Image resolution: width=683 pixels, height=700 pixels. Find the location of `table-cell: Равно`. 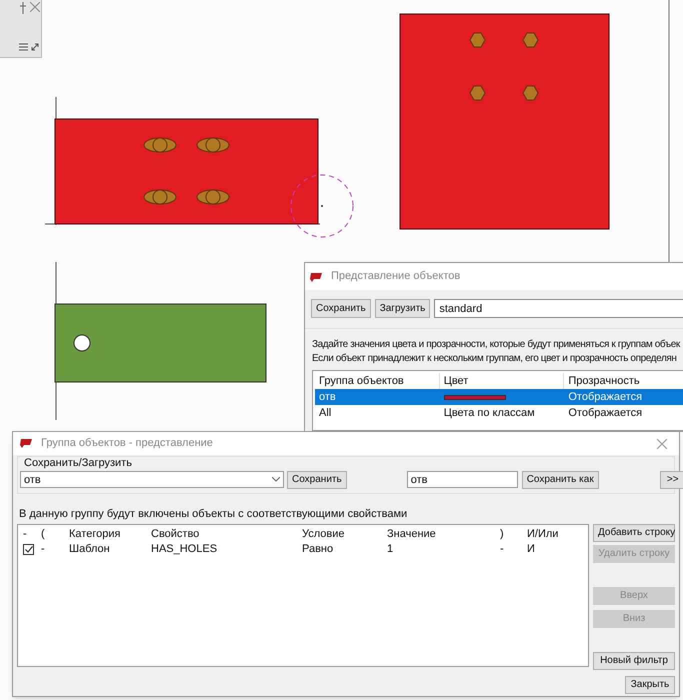

table-cell: Равно is located at coordinates (318, 548).